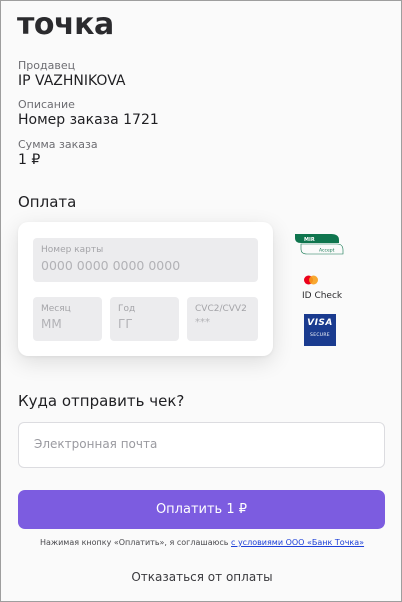  What do you see at coordinates (145, 324) in the screenshot?
I see `year-input` at bounding box center [145, 324].